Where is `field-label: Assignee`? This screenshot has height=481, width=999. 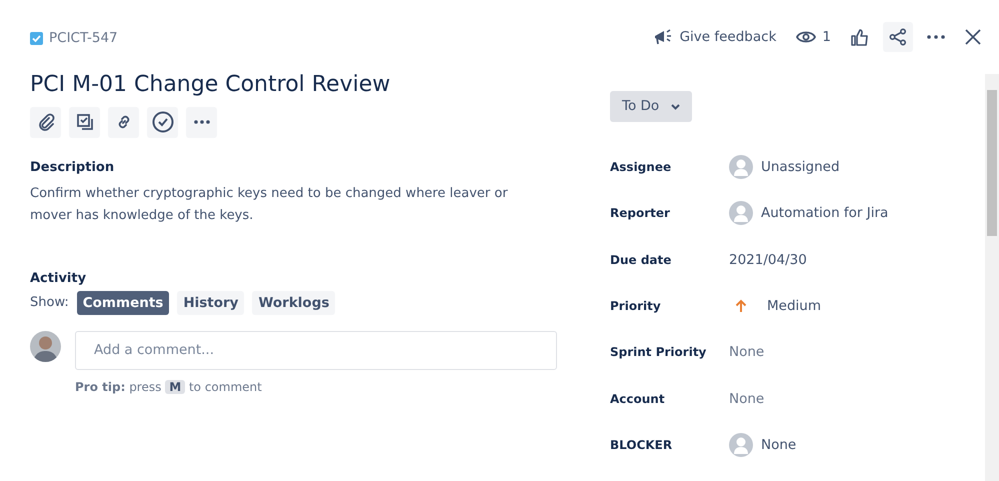 field-label: Assignee is located at coordinates (641, 167).